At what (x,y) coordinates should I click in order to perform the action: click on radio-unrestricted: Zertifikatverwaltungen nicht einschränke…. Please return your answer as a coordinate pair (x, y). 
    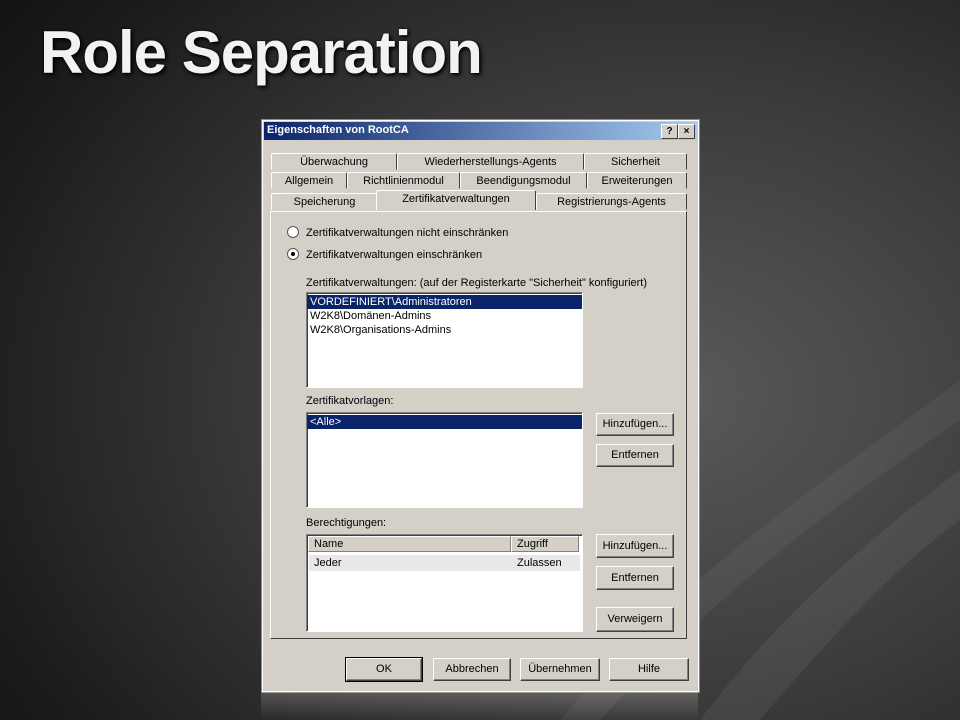
    Looking at the image, I should click on (397, 233).